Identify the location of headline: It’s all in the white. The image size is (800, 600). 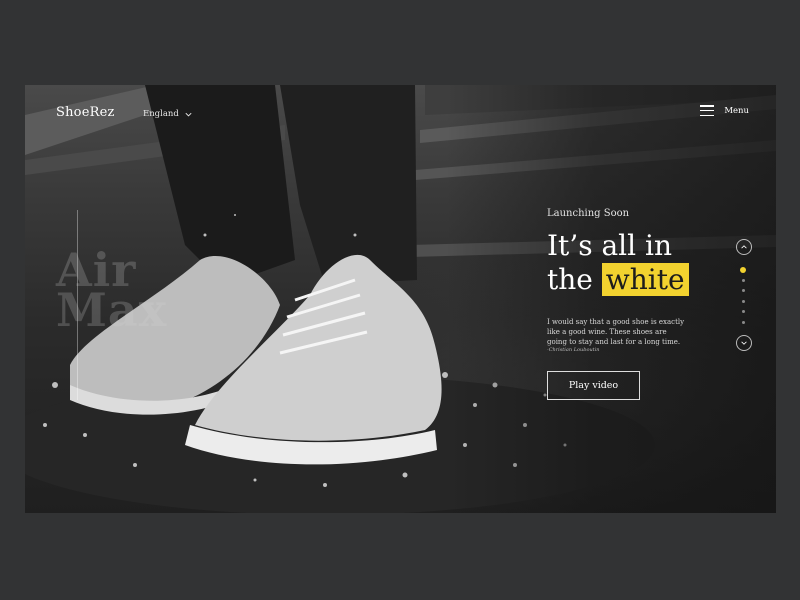
(618, 263).